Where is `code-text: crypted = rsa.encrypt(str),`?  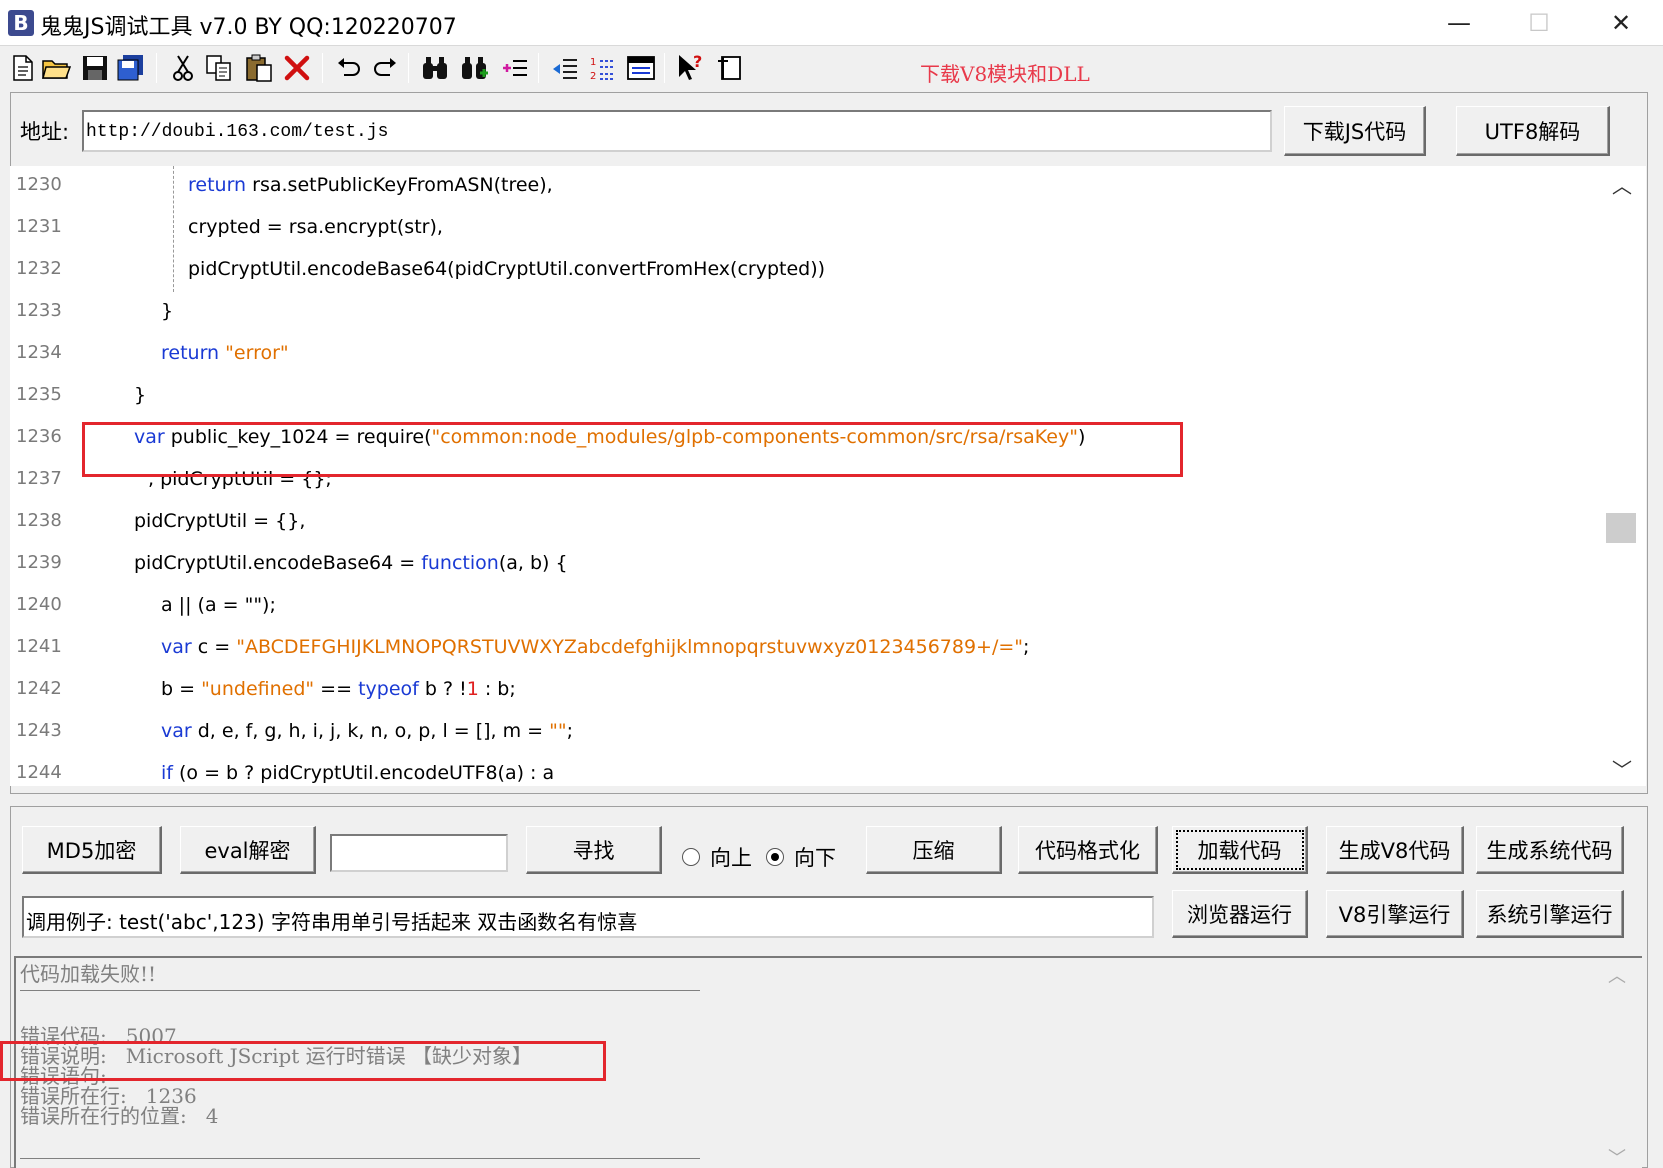
code-text: crypted = rsa.encrypt(str), is located at coordinates (315, 227).